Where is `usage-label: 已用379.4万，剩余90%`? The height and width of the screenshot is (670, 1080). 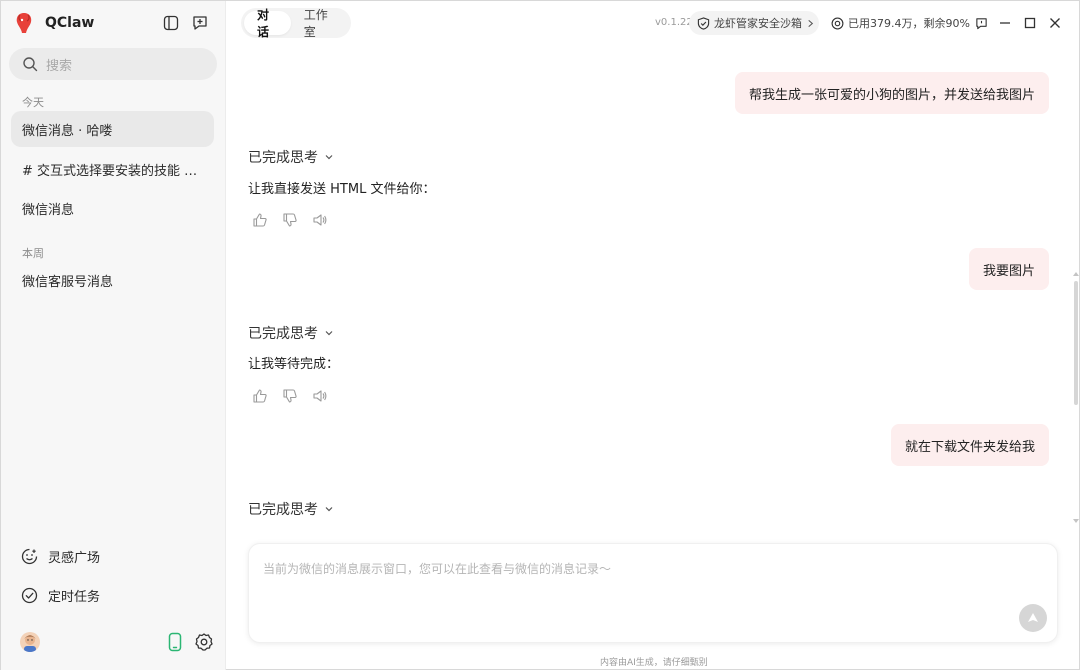 usage-label: 已用379.4万，剩余90% is located at coordinates (909, 23).